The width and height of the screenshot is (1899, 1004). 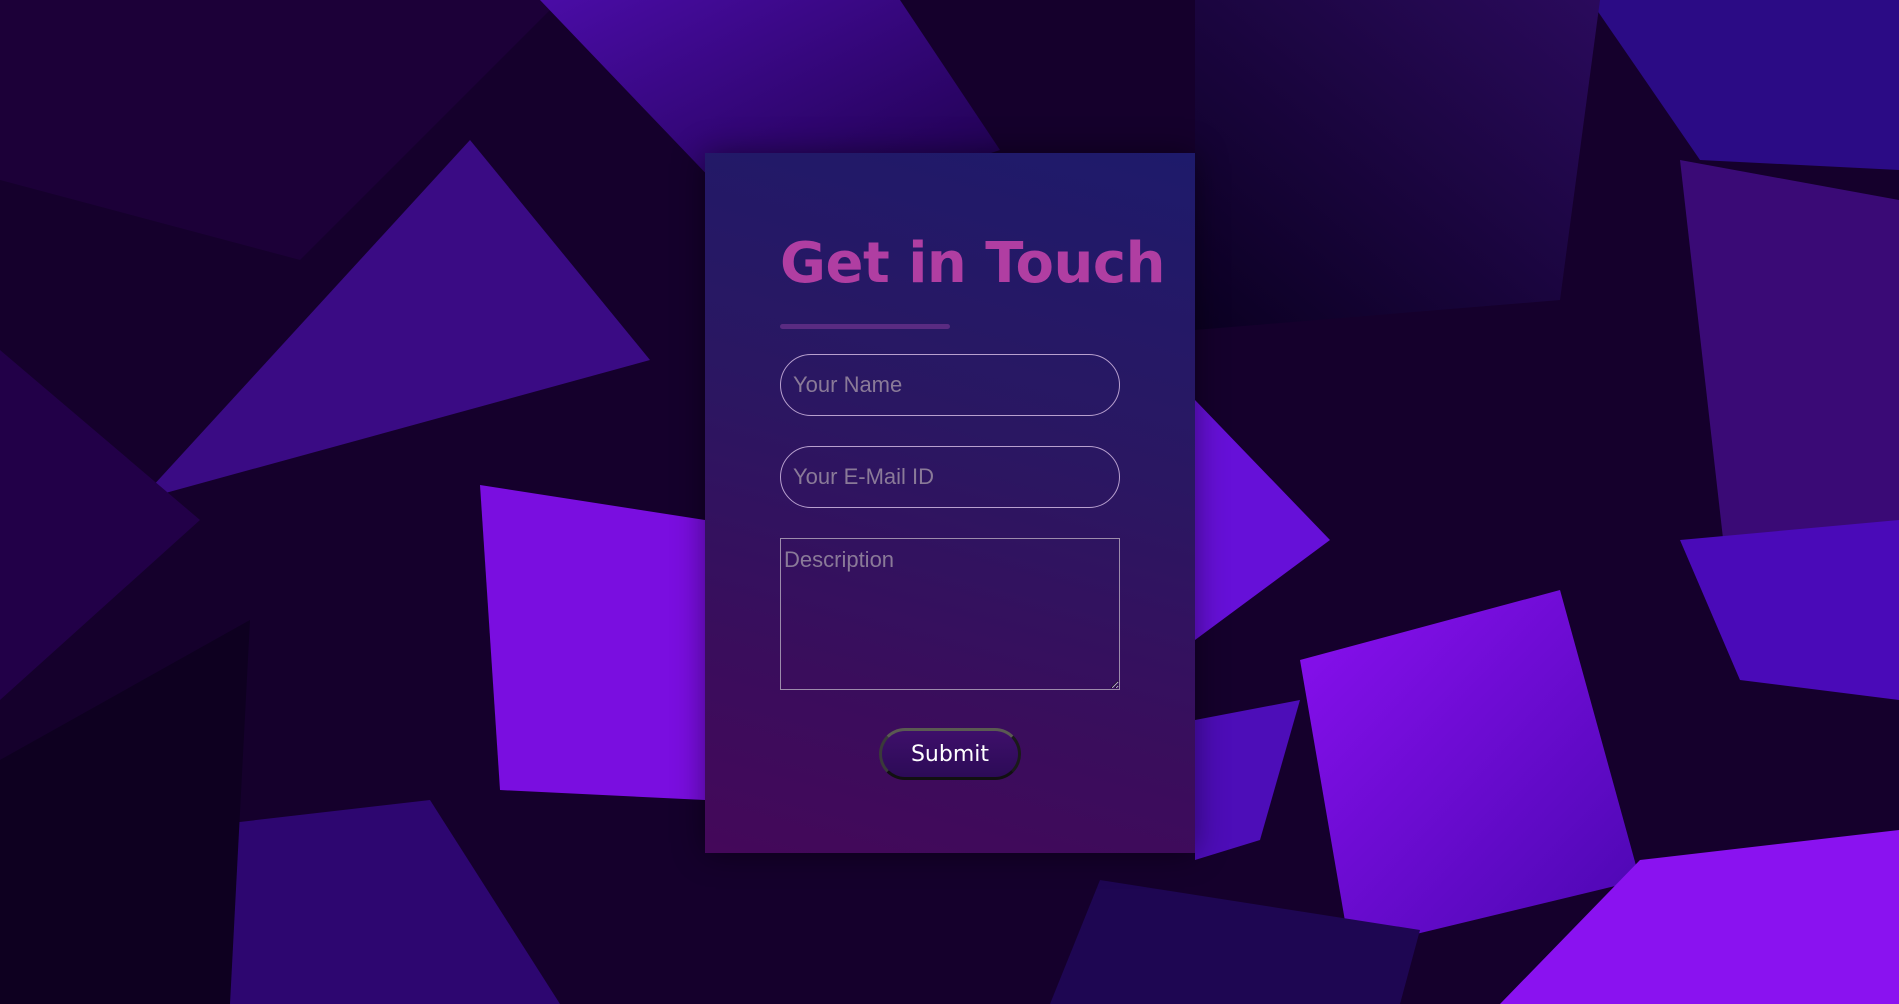 What do you see at coordinates (950, 614) in the screenshot?
I see `description-textarea` at bounding box center [950, 614].